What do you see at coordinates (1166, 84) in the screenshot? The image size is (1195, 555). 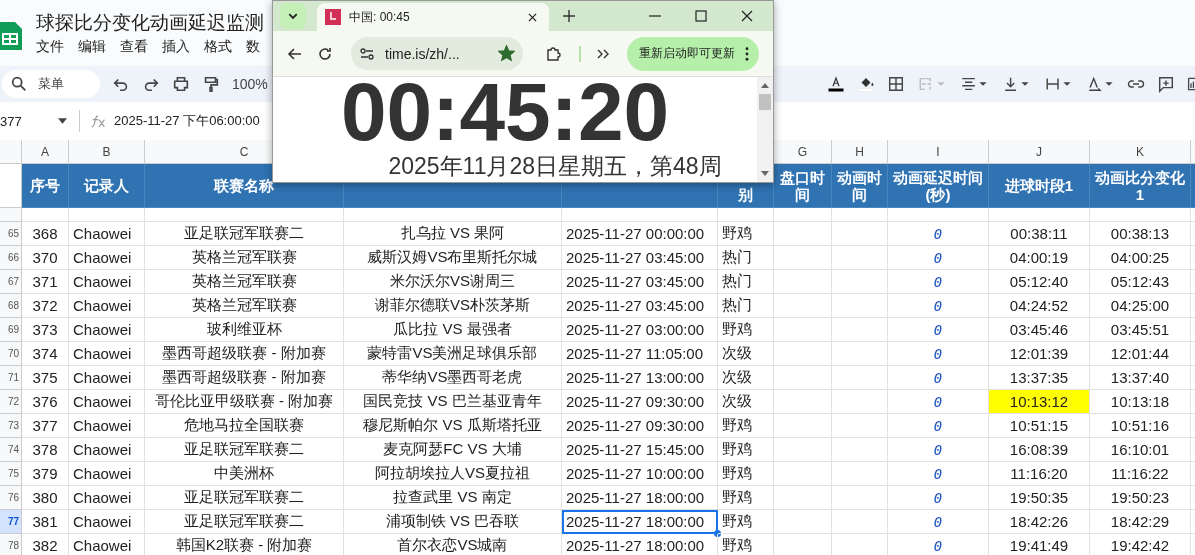 I see `comment-icon` at bounding box center [1166, 84].